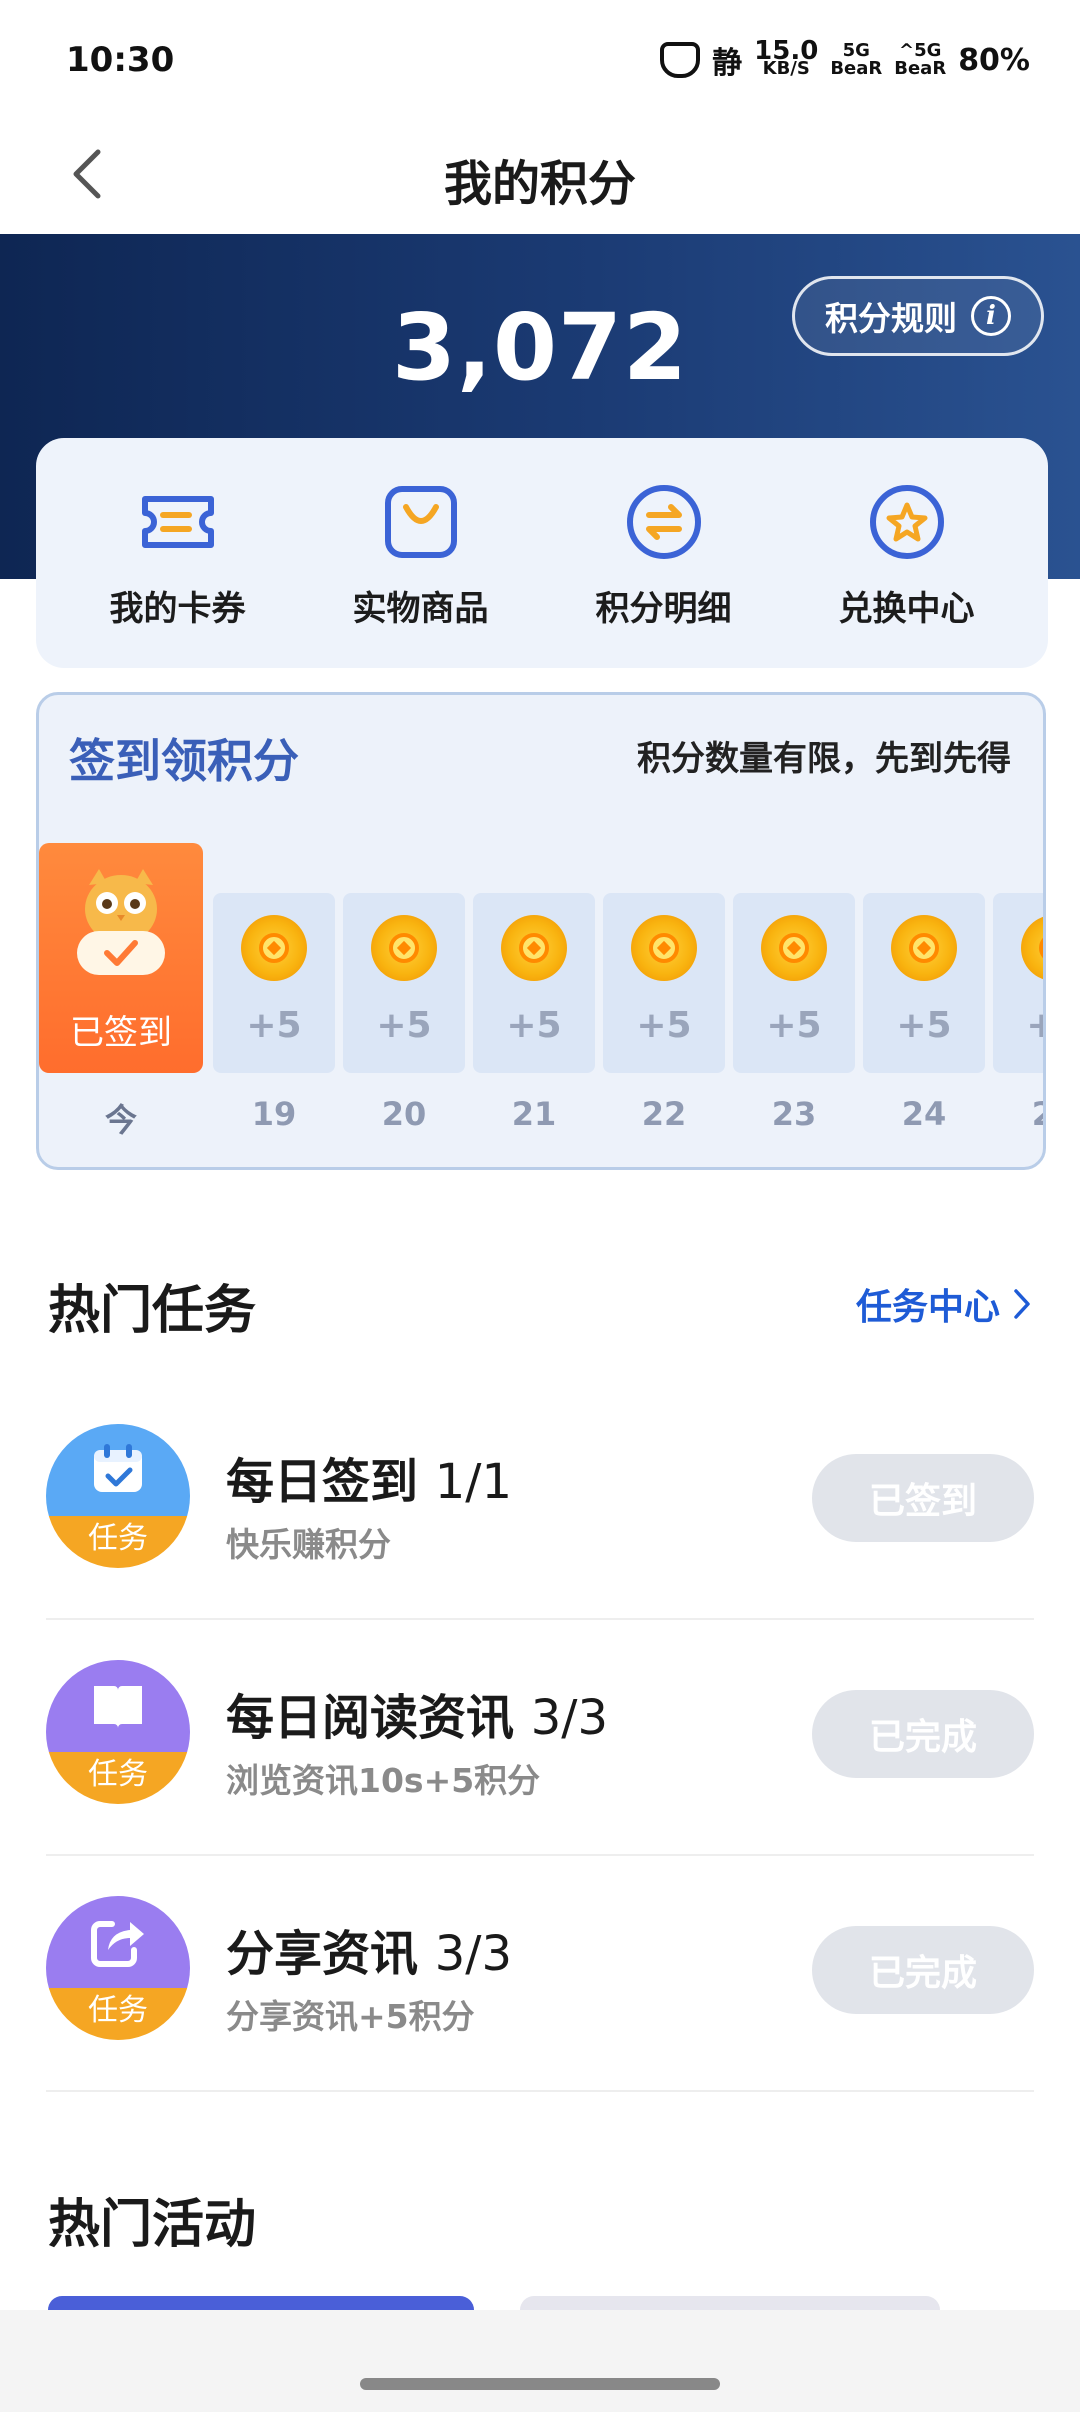 The height and width of the screenshot is (2412, 1080). I want to click on quick-menu: 我的卡券 实物商品 积分明细 兑换中心, so click(542, 553).